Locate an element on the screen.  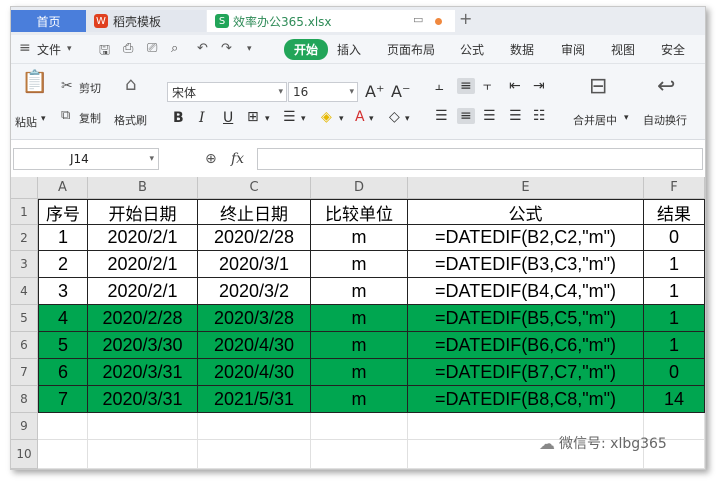
eraser-icon: ◇ is located at coordinates (394, 117).